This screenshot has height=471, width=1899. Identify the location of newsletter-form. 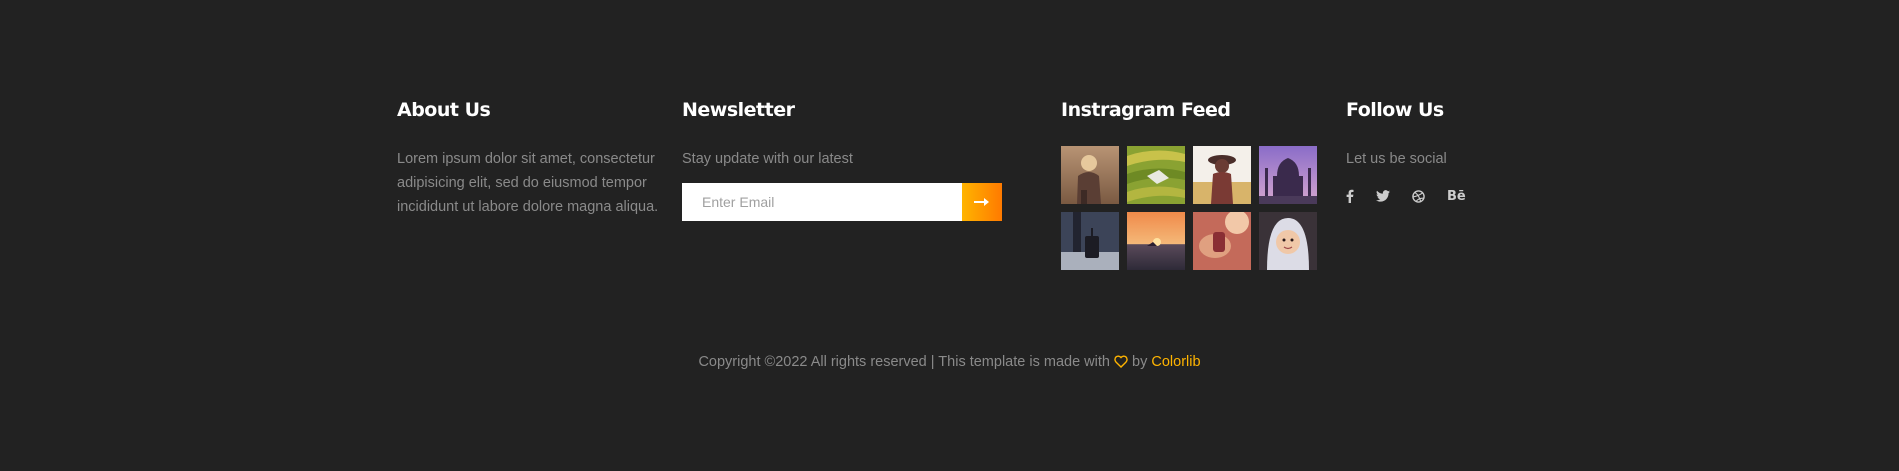
(842, 202).